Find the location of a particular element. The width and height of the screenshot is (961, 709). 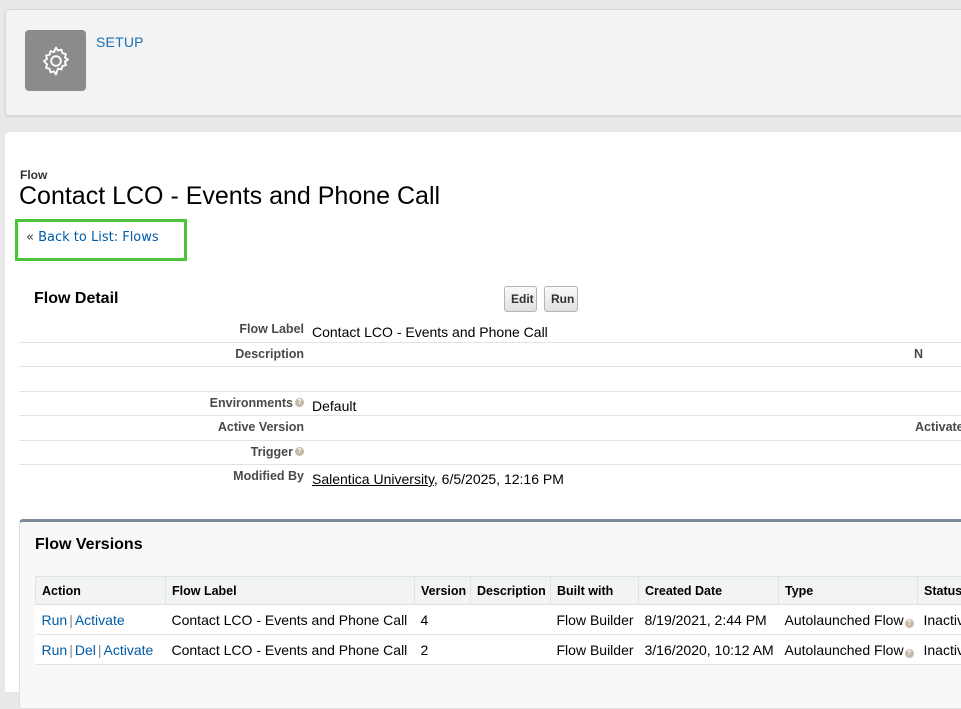

detail-row-description: Description N is located at coordinates (490, 355).